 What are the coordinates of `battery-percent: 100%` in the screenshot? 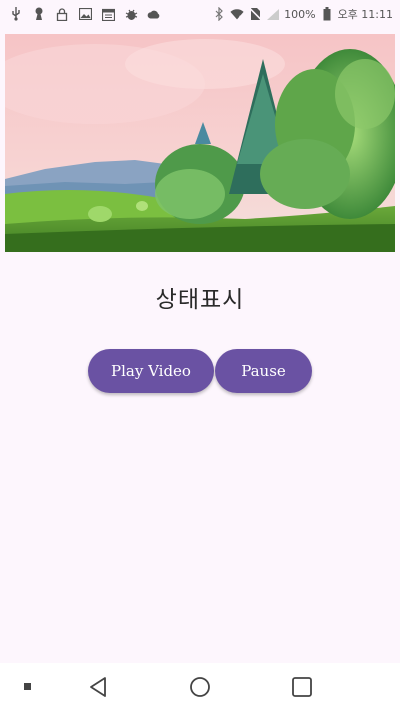 It's located at (300, 14).